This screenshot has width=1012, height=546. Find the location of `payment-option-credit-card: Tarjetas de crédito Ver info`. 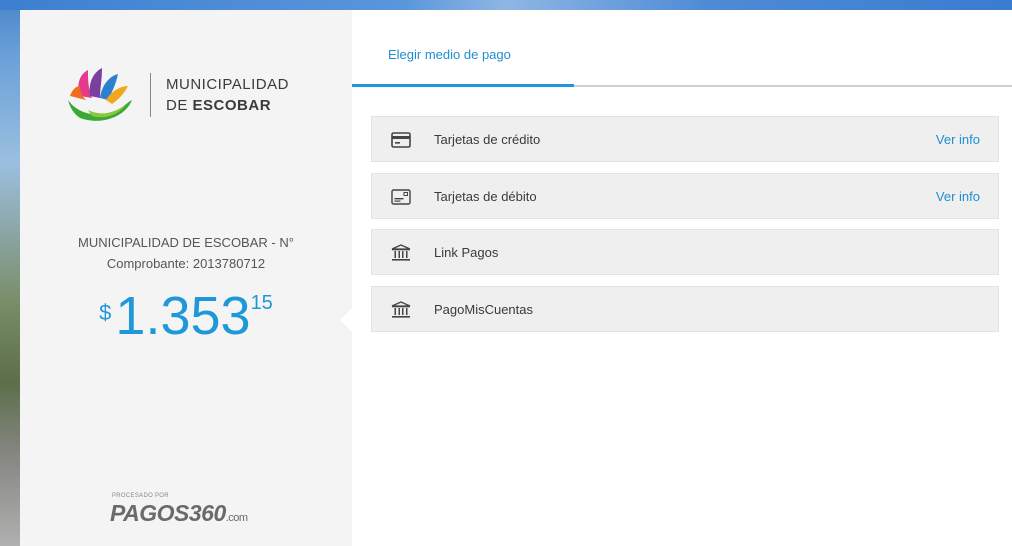

payment-option-credit-card: Tarjetas de crédito Ver info is located at coordinates (685, 139).